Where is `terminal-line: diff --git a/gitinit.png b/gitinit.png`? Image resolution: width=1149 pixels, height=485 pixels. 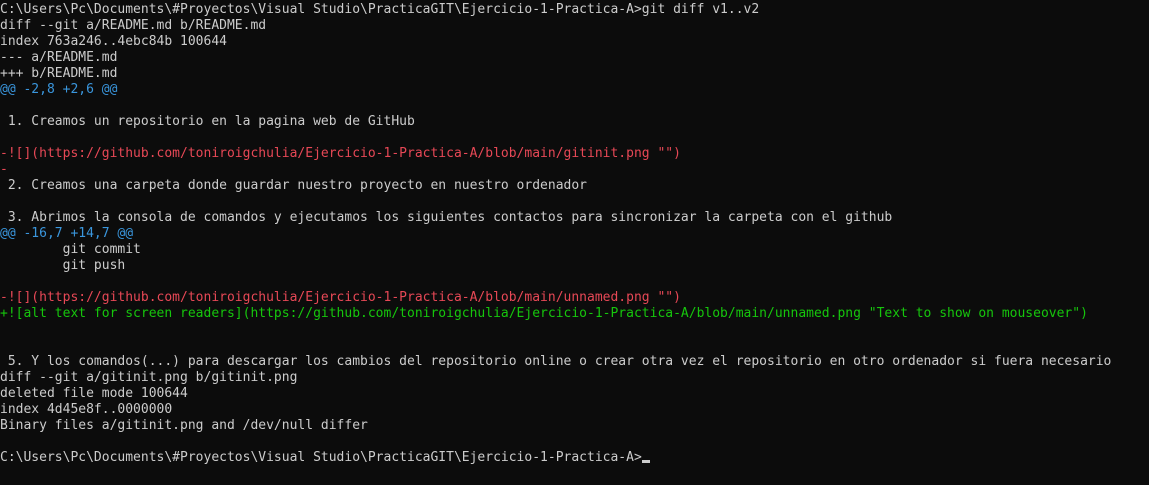 terminal-line: diff --git a/gitinit.png b/gitinit.png is located at coordinates (149, 377).